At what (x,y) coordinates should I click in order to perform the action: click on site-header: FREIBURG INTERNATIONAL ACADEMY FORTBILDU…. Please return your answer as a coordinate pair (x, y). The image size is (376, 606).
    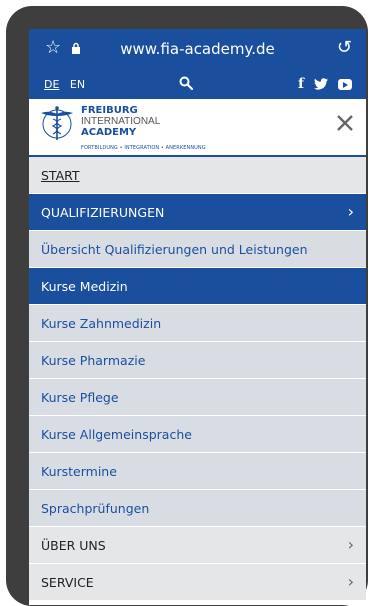
    Looking at the image, I should click on (197, 128).